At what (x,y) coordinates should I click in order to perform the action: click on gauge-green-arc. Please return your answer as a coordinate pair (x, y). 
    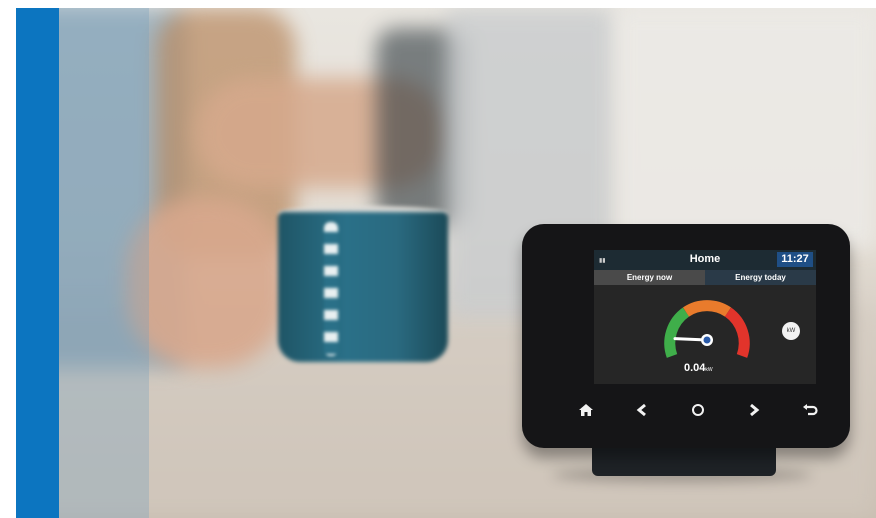
    Looking at the image, I should click on (677, 332).